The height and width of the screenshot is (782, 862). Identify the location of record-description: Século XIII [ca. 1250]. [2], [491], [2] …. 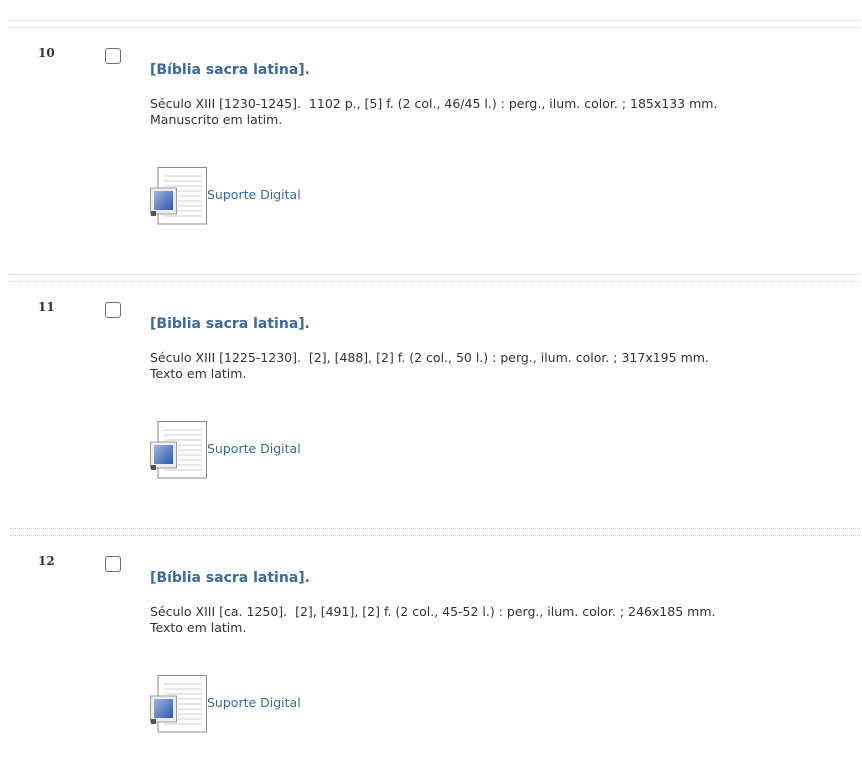
(490, 620).